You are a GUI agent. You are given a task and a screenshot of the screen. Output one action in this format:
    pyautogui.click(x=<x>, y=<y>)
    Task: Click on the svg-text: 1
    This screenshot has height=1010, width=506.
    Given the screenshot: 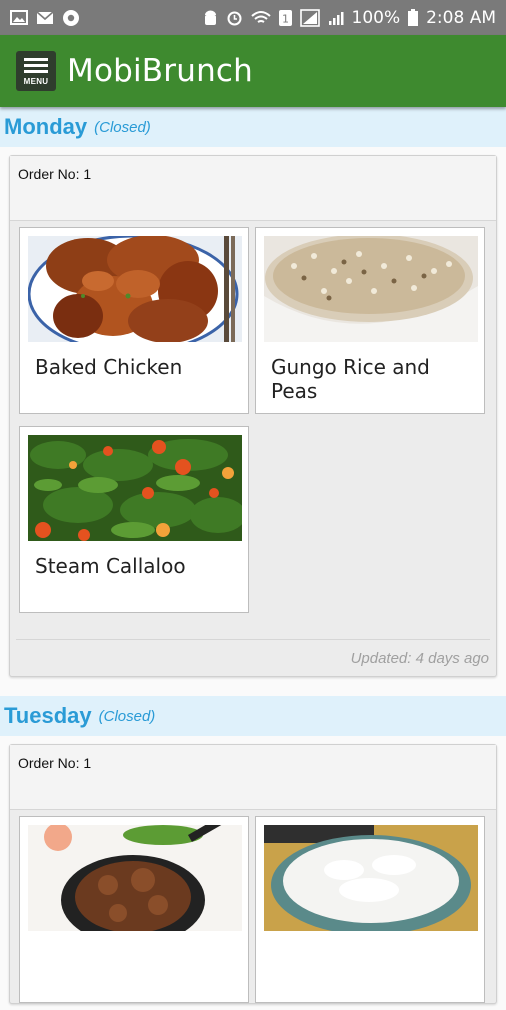 What is the action you would take?
    pyautogui.click(x=285, y=18)
    